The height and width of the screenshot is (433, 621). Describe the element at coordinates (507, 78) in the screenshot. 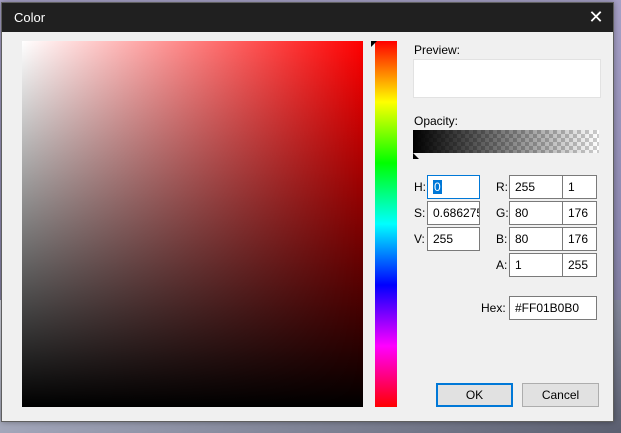

I see `color-preview-swatch` at that location.